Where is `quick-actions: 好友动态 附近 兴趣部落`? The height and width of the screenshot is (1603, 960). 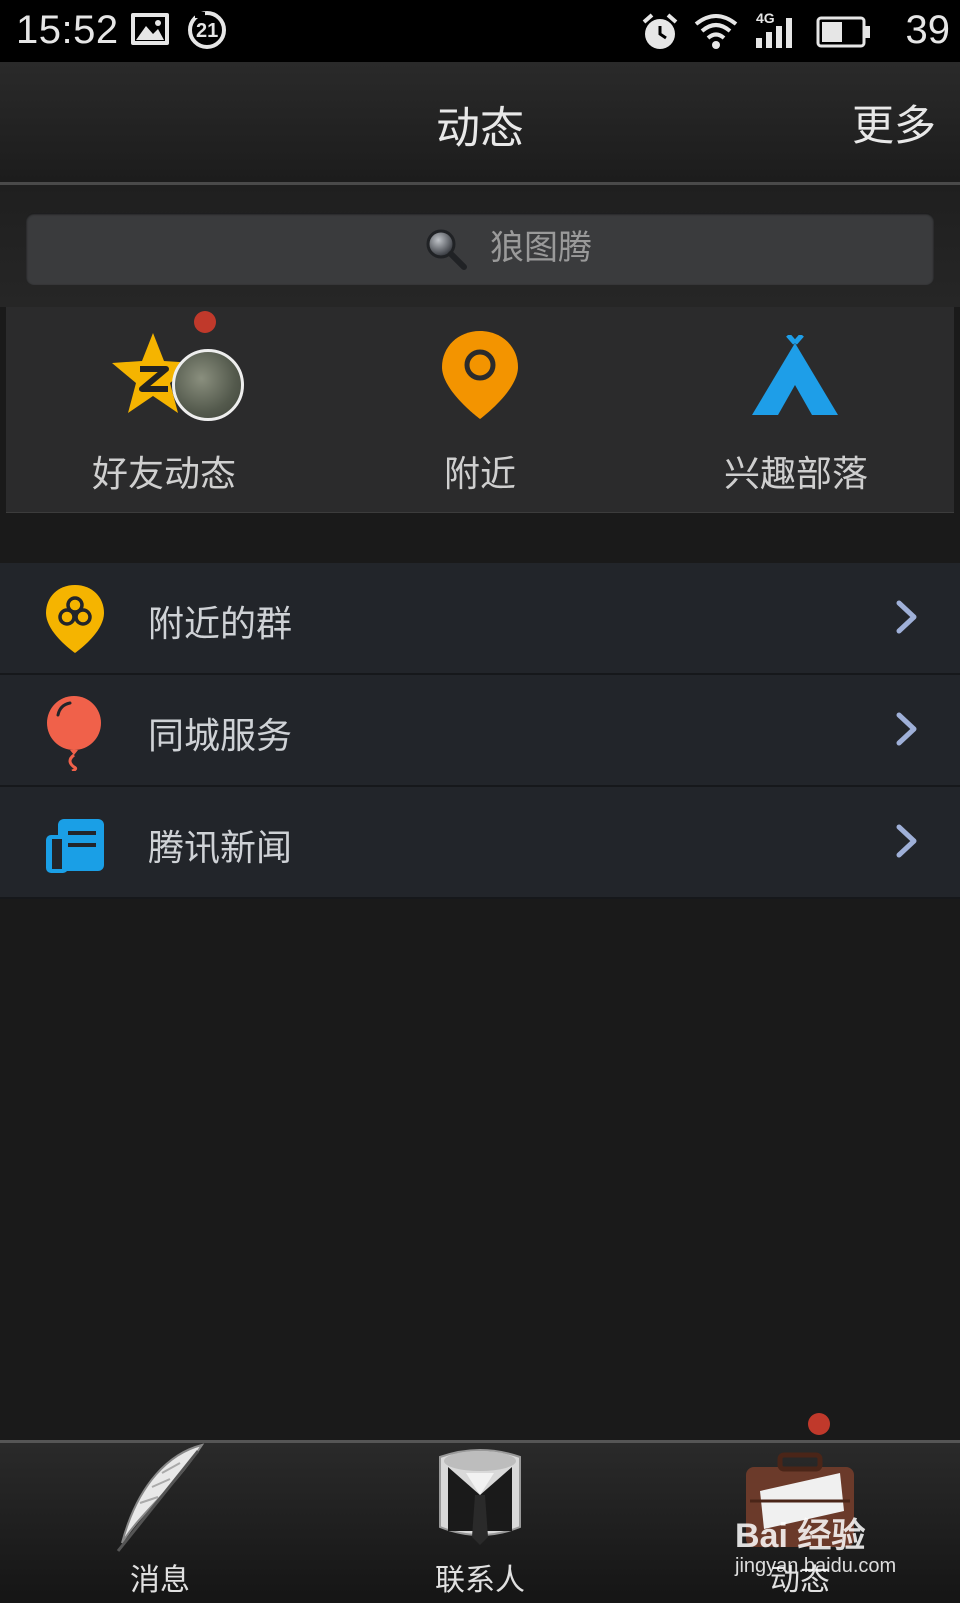 quick-actions: 好友动态 附近 兴趣部落 is located at coordinates (480, 410).